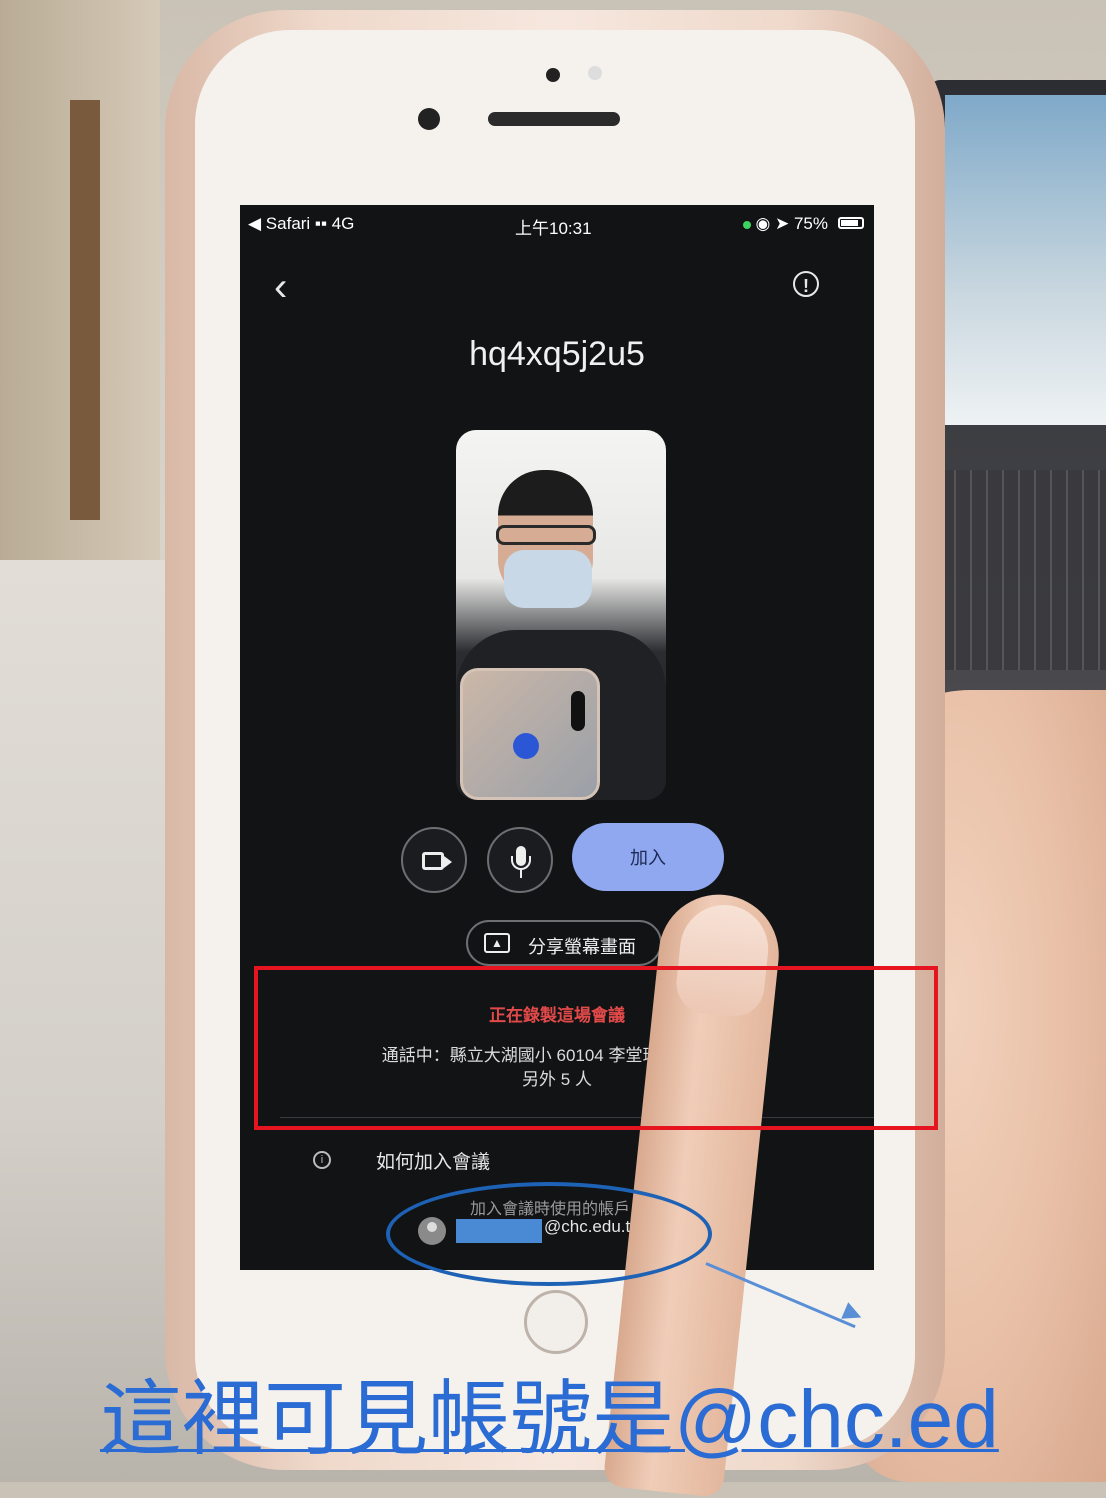 Image resolution: width=1106 pixels, height=1498 pixels. Describe the element at coordinates (595, 73) in the screenshot. I see `ambient-sensor` at that location.